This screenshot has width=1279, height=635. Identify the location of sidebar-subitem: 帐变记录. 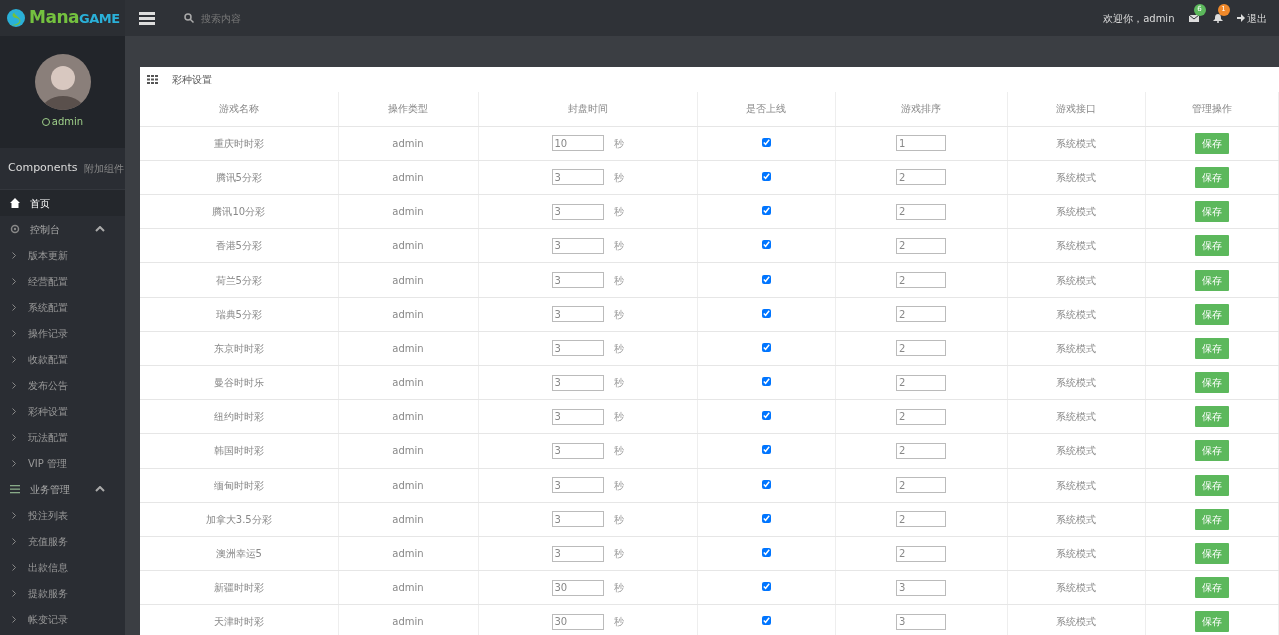
(62, 619).